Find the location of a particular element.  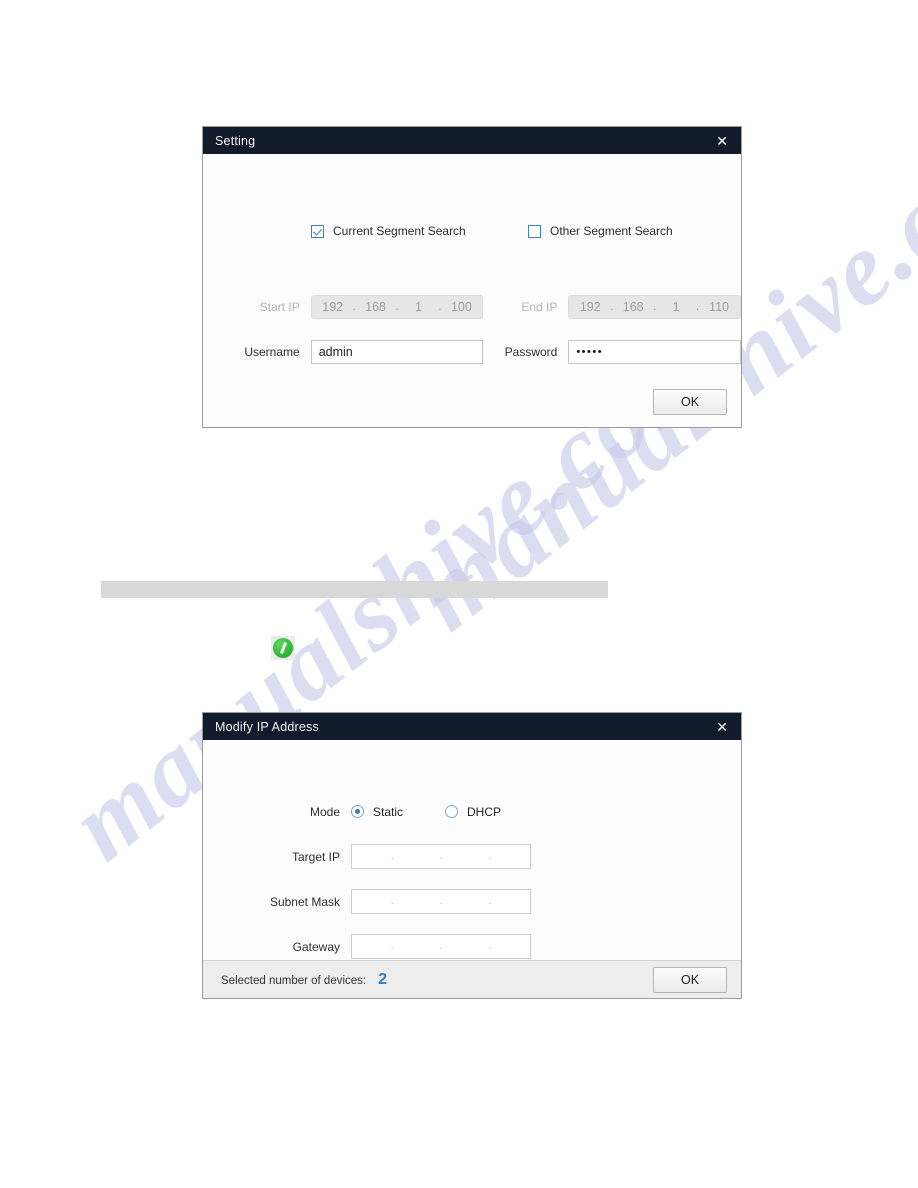

username-input: admin is located at coordinates (397, 352).